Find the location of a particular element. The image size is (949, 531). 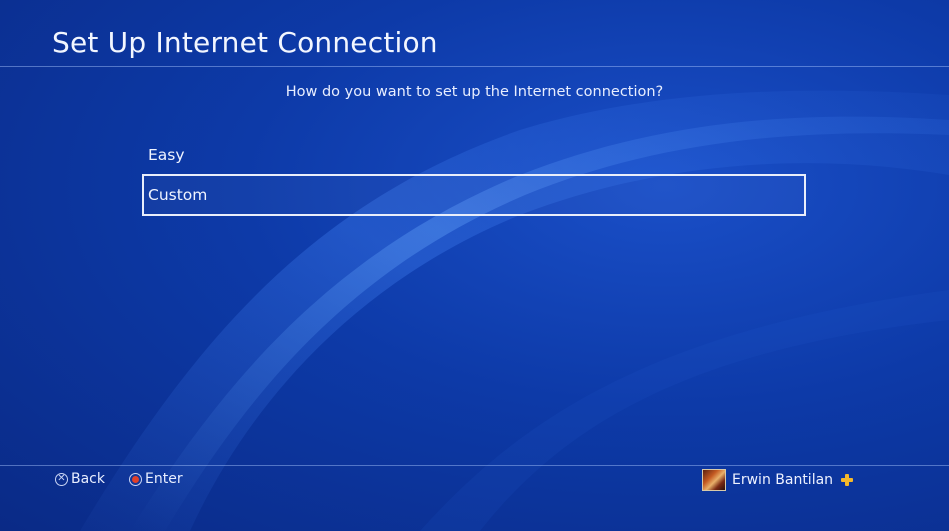

option-easy-label: Easy is located at coordinates (166, 155).